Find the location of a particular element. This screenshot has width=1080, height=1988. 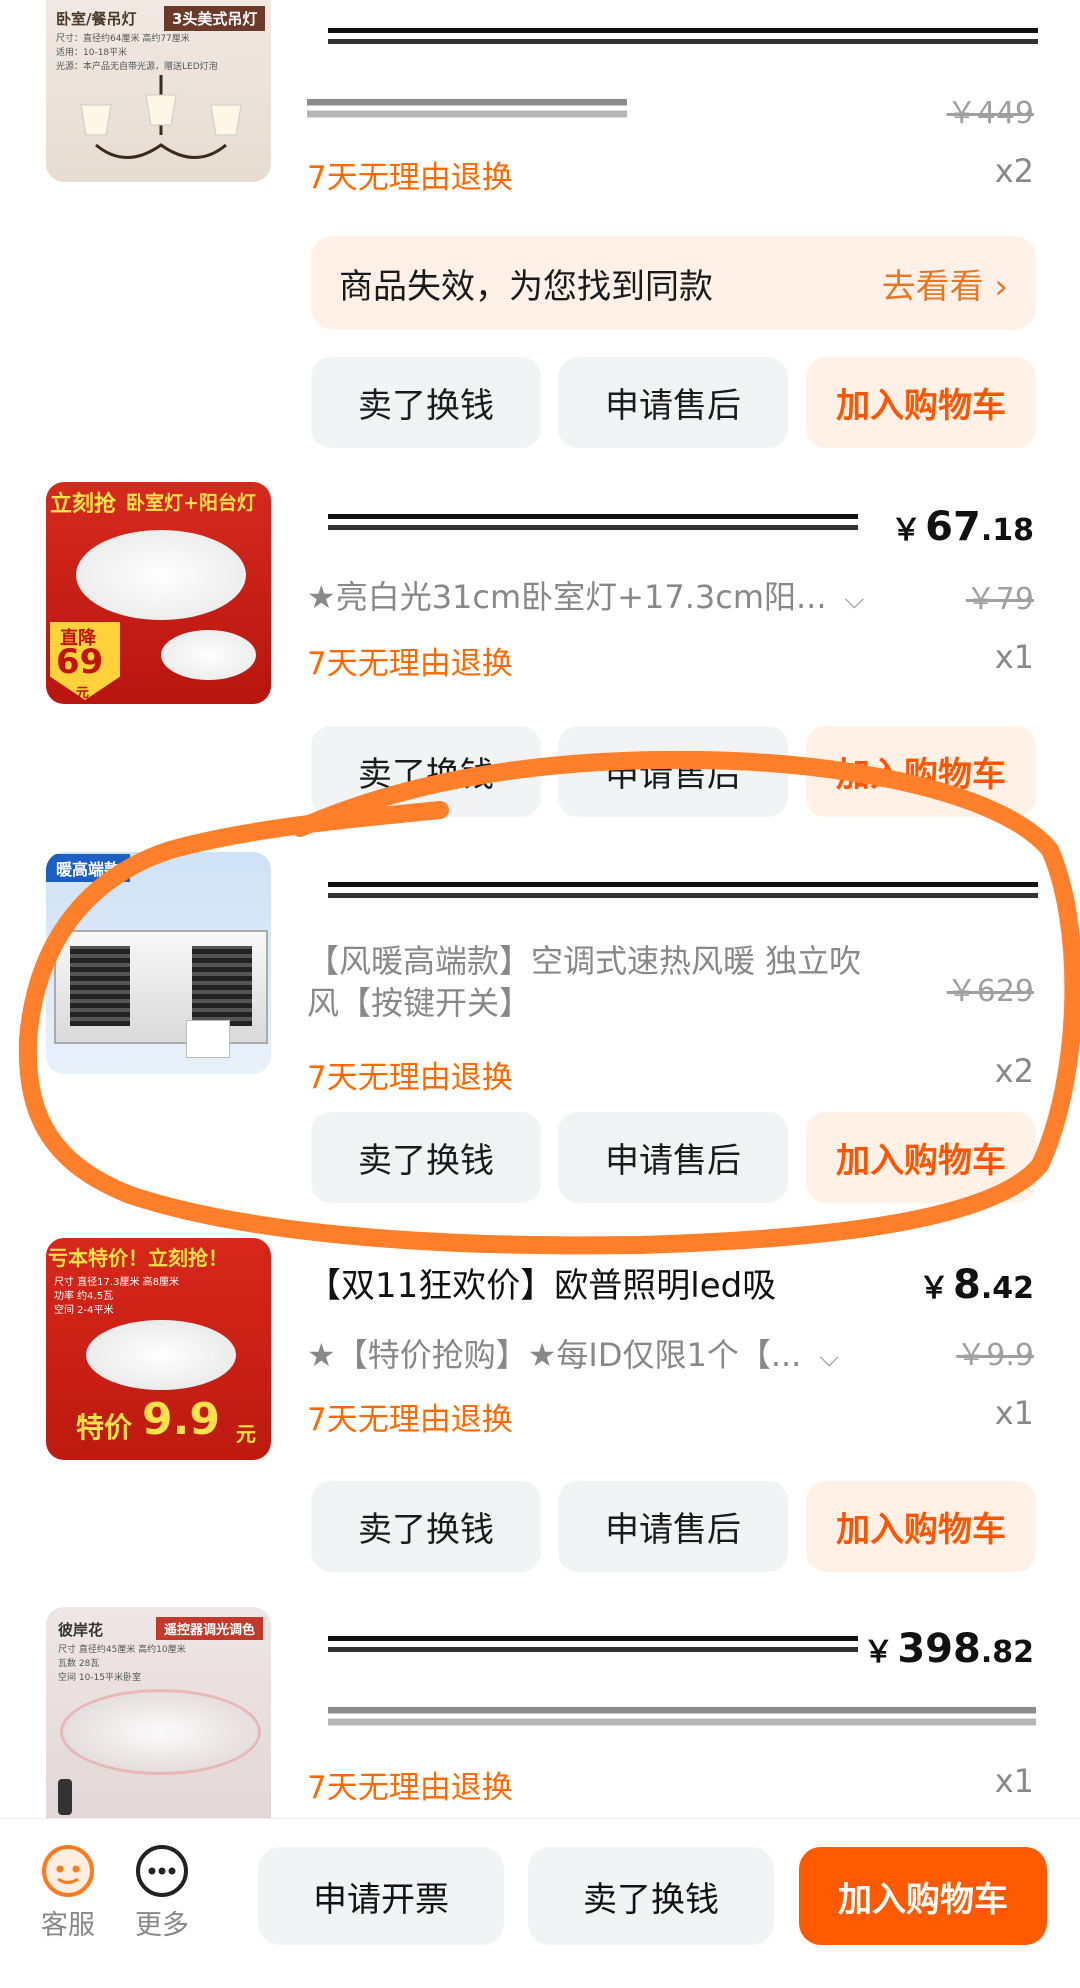

thumb-detail: 尺寸：直径约64厘米 高约77厘米 is located at coordinates (123, 39).